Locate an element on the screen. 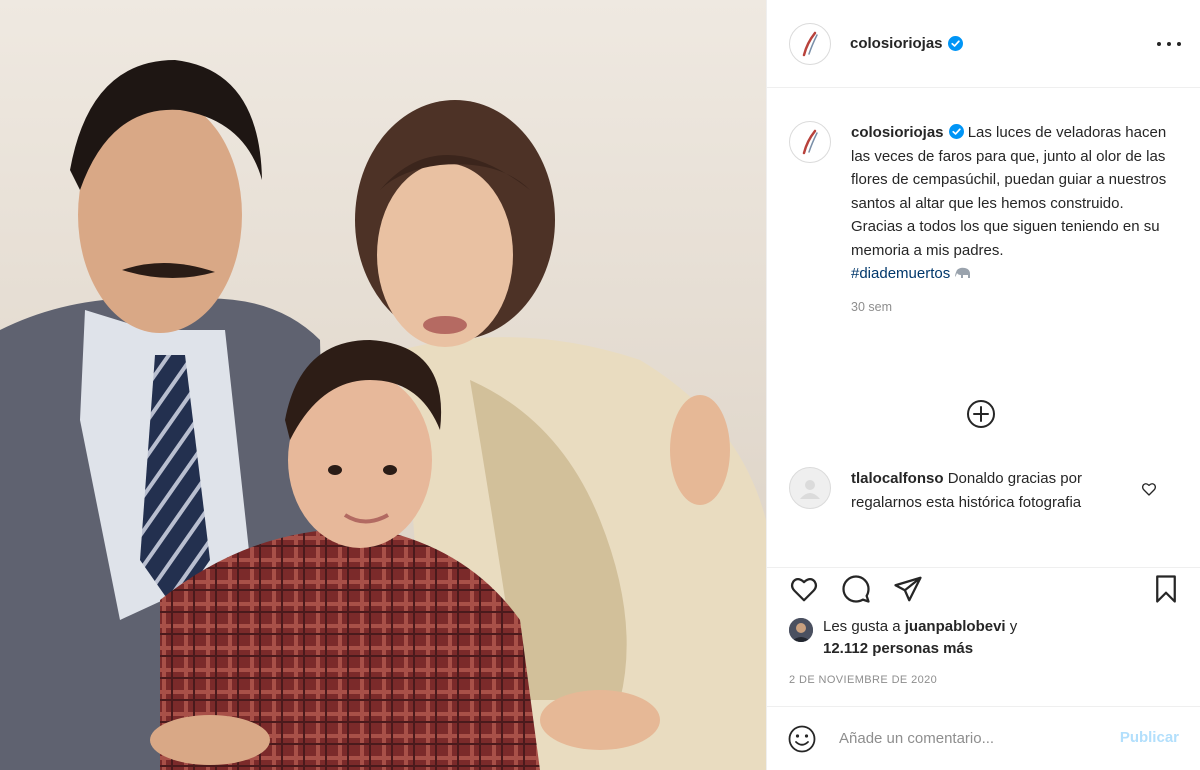 Image resolution: width=1200 pixels, height=770 pixels. account-avatar is located at coordinates (810, 43).